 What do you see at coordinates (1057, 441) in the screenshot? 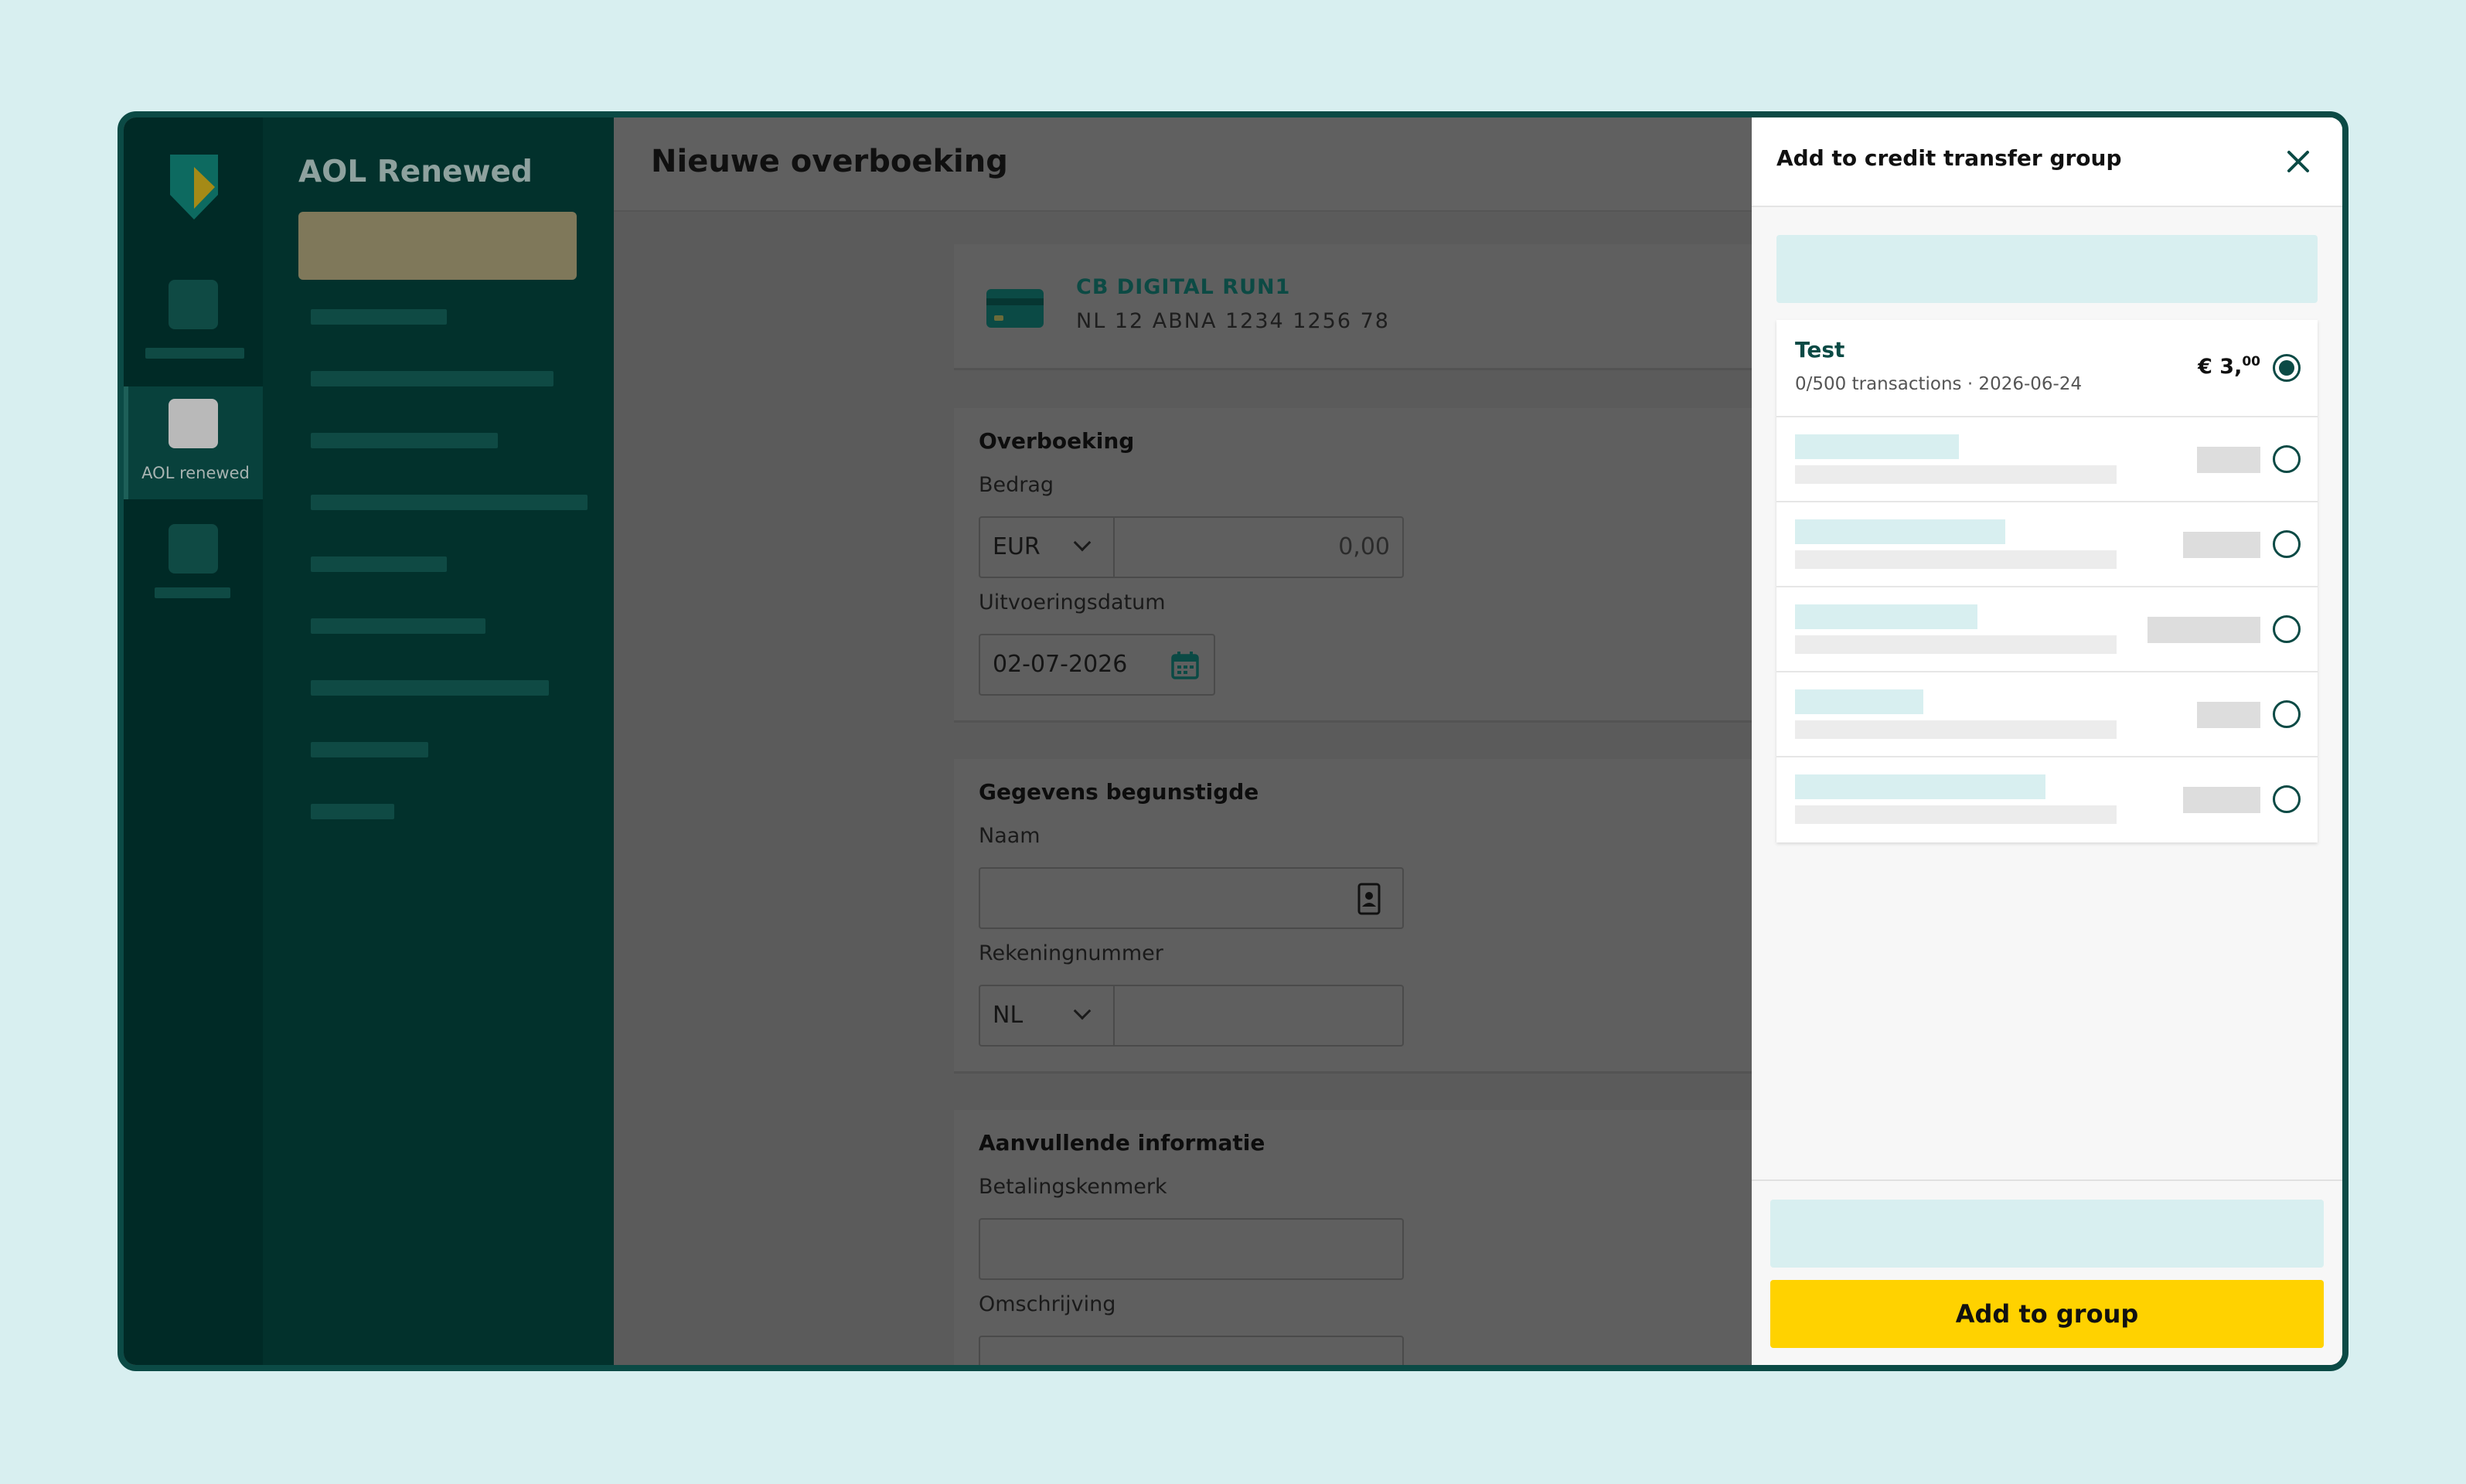
I see `section-title: Overboeking` at bounding box center [1057, 441].